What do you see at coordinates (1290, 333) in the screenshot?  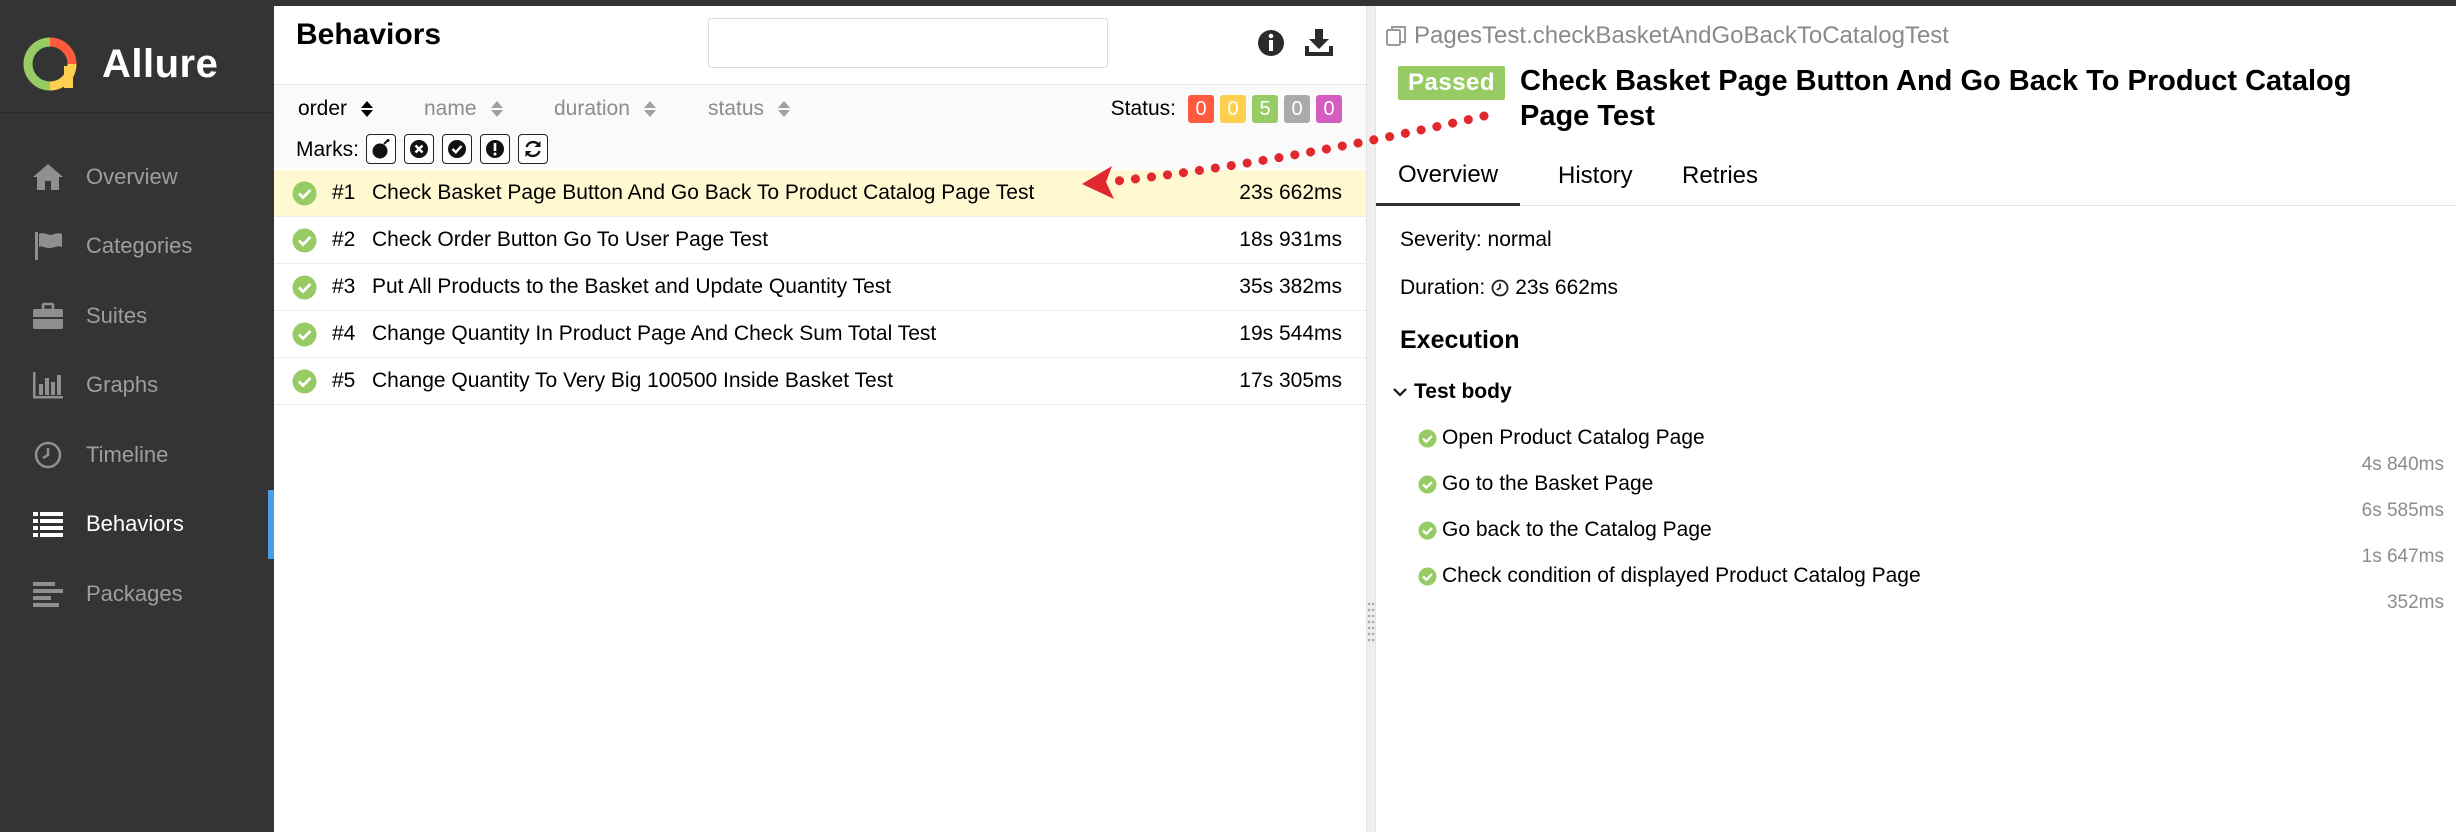 I see `row-duration: 19s 544ms` at bounding box center [1290, 333].